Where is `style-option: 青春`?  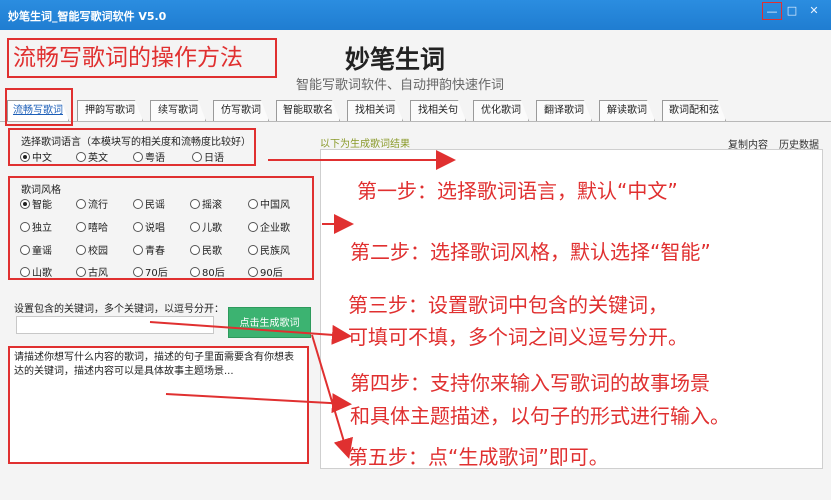 style-option: 青春 is located at coordinates (149, 249).